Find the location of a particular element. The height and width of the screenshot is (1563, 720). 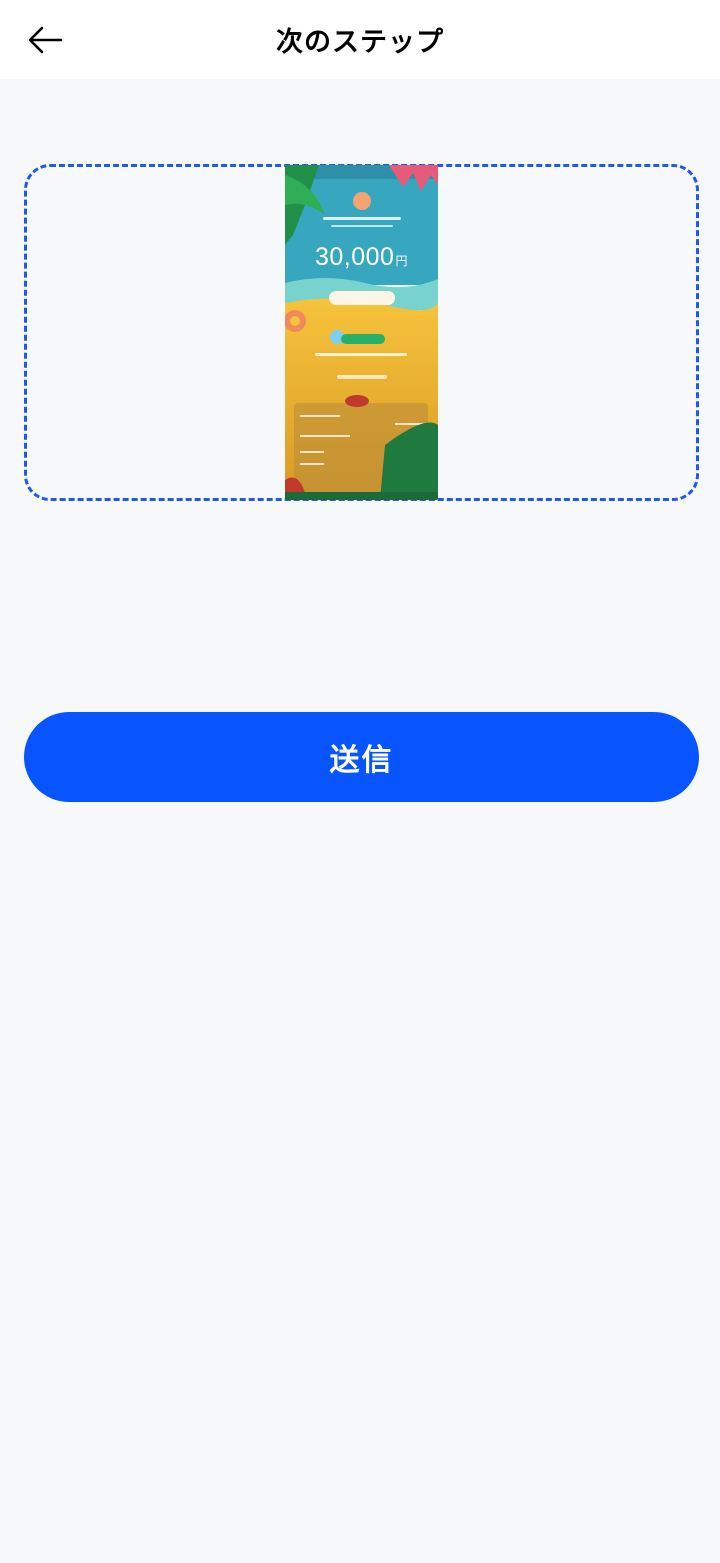

back-button is located at coordinates (45, 40).